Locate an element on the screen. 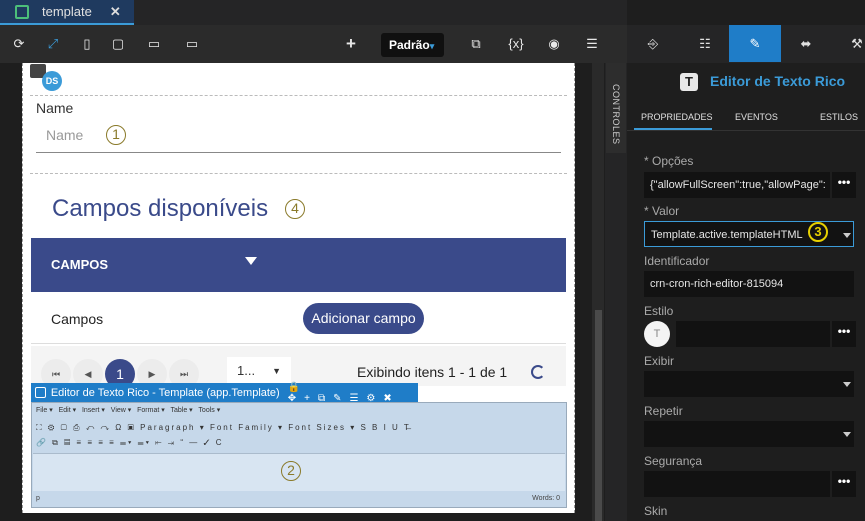 Image resolution: width=865 pixels, height=521 pixels. name-label: Name is located at coordinates (55, 108).